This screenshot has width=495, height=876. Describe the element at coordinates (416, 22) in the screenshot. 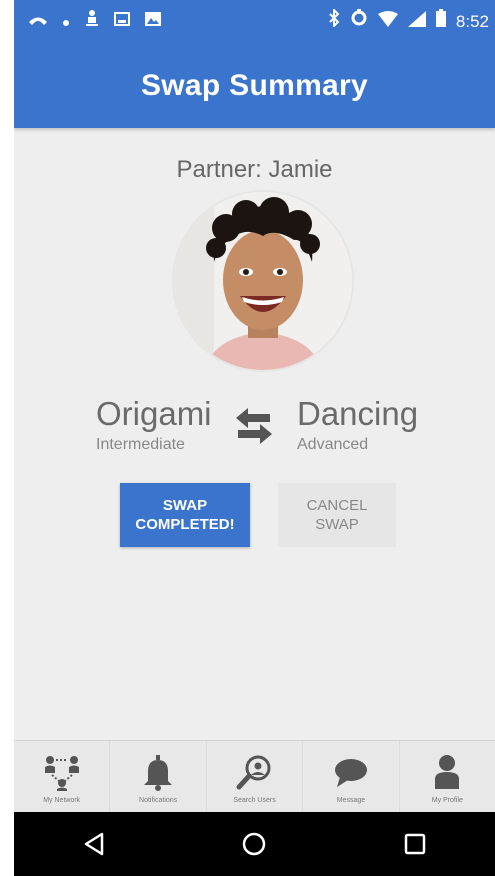

I see `signal-icon` at that location.